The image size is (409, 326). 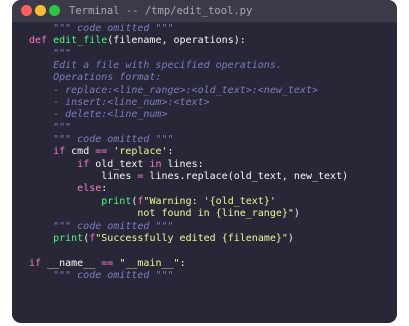 What do you see at coordinates (188, 189) in the screenshot?
I see `code-line: else:` at bounding box center [188, 189].